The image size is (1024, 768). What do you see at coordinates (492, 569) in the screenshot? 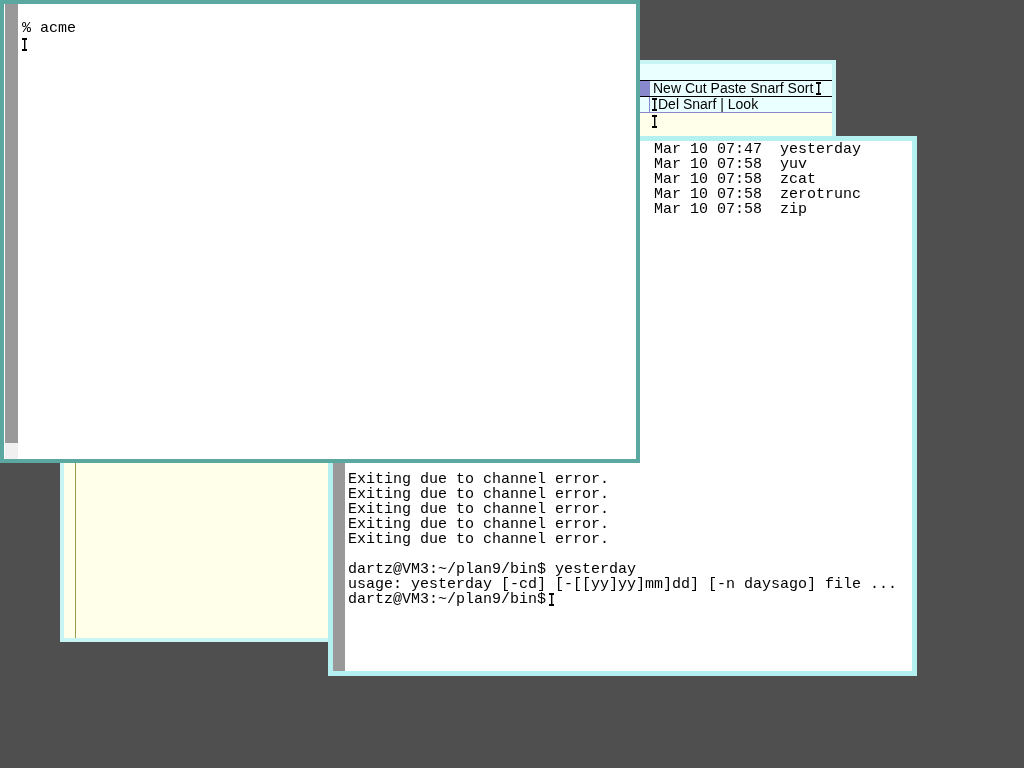
I see `terminal-line: dartz@VM3:~/plan9/bin$ yesterday` at bounding box center [492, 569].